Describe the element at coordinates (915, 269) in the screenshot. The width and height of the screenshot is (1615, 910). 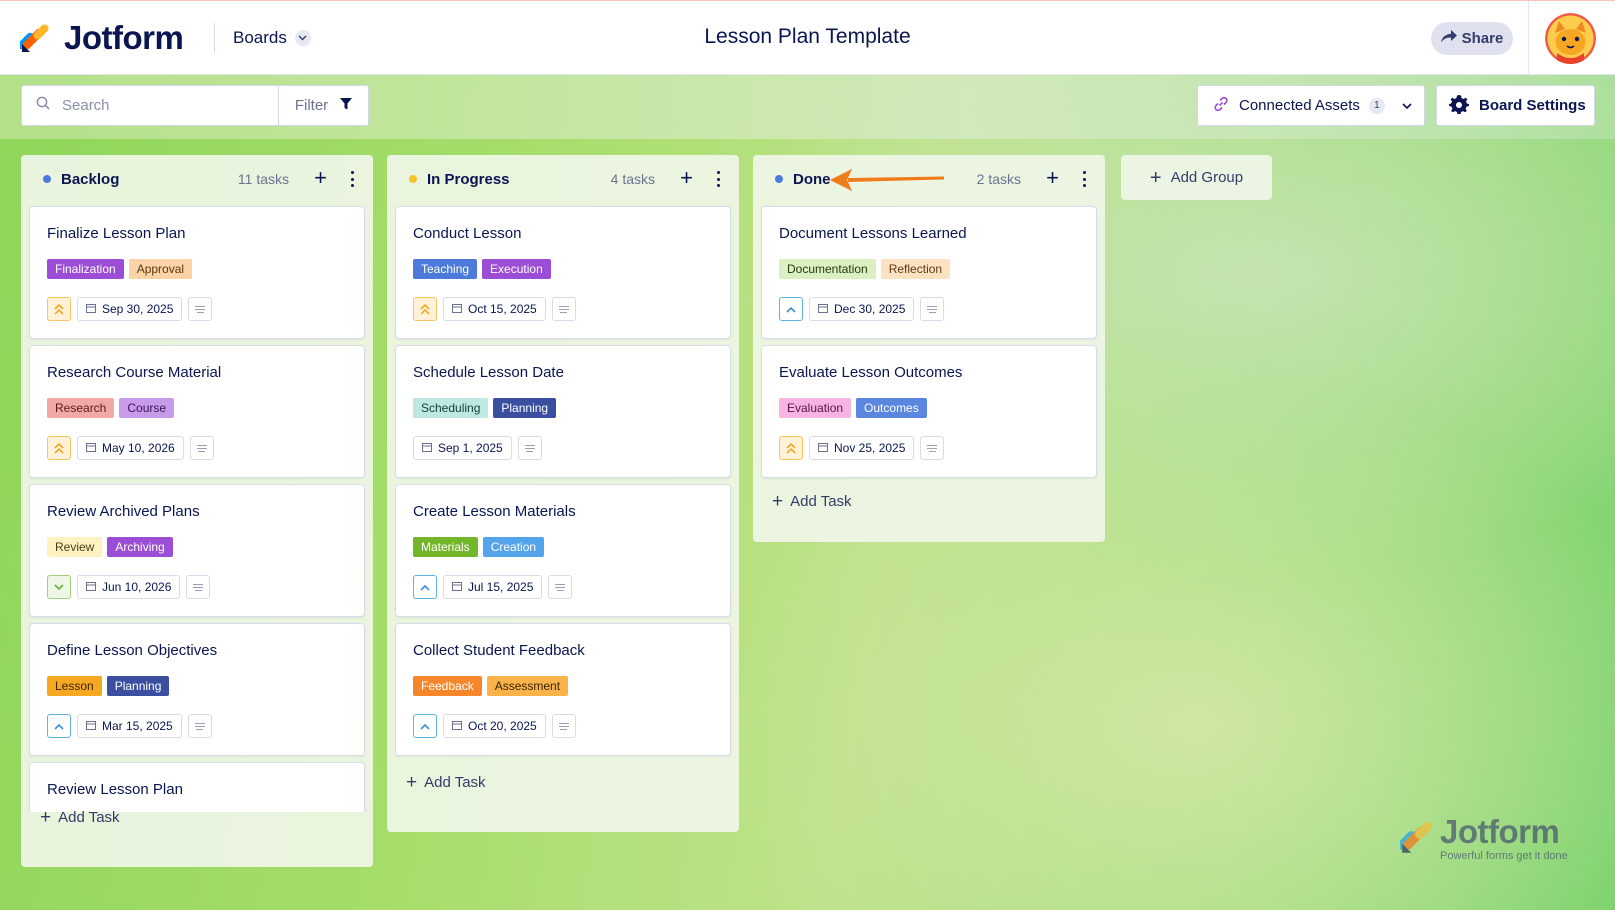
I see `tag-label: Reflection` at that location.